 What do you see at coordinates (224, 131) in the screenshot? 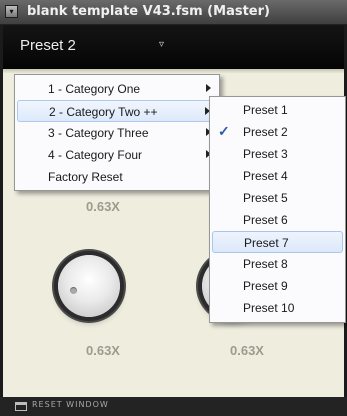
I see `checkmark-icon: ✓` at bounding box center [224, 131].